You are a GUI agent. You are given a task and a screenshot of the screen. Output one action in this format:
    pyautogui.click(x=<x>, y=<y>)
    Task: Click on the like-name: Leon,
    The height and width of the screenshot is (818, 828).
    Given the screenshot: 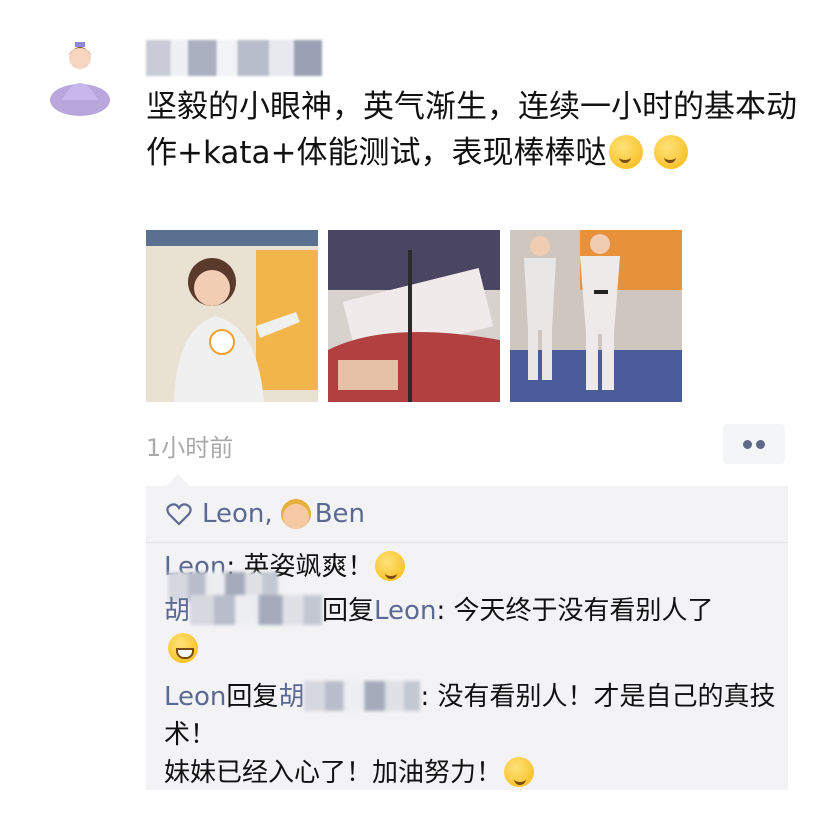 What is the action you would take?
    pyautogui.click(x=237, y=514)
    